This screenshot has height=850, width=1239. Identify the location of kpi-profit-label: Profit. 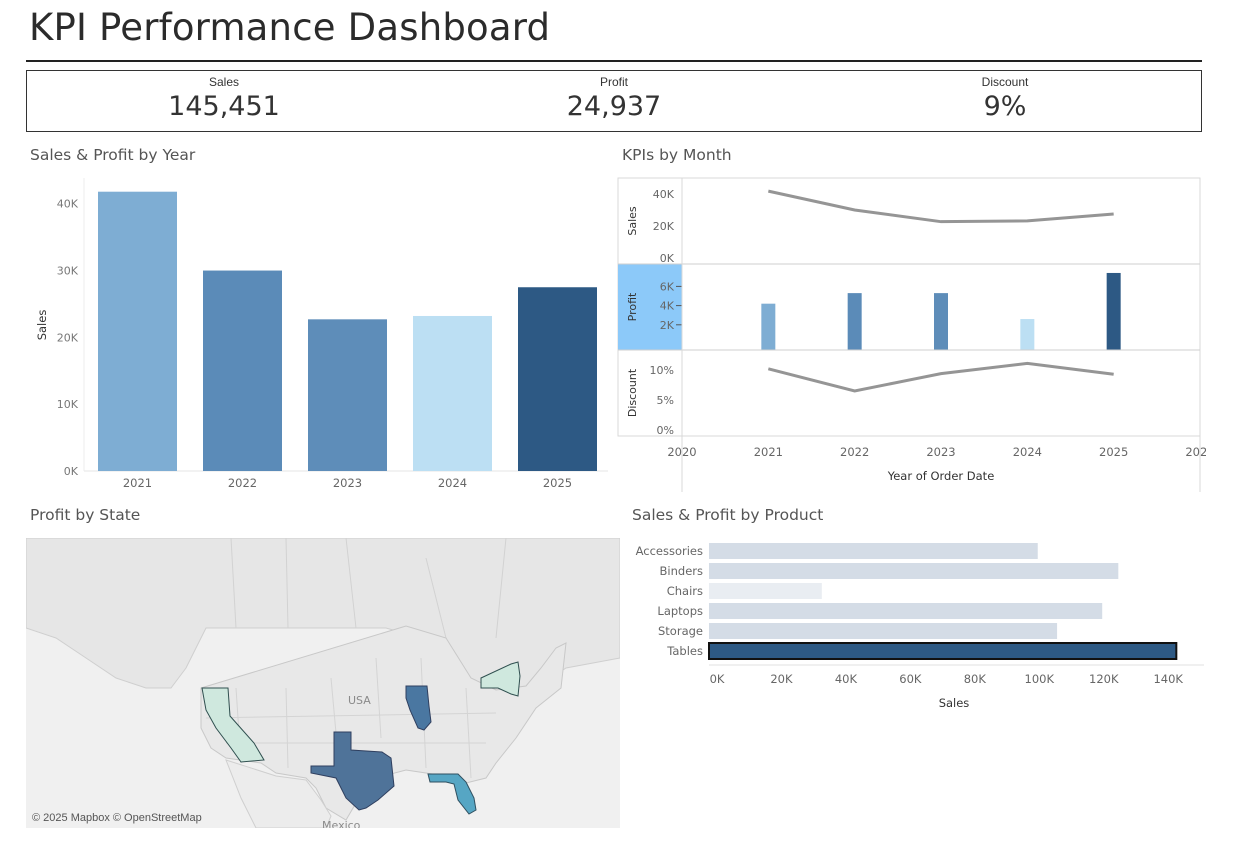
(613, 82).